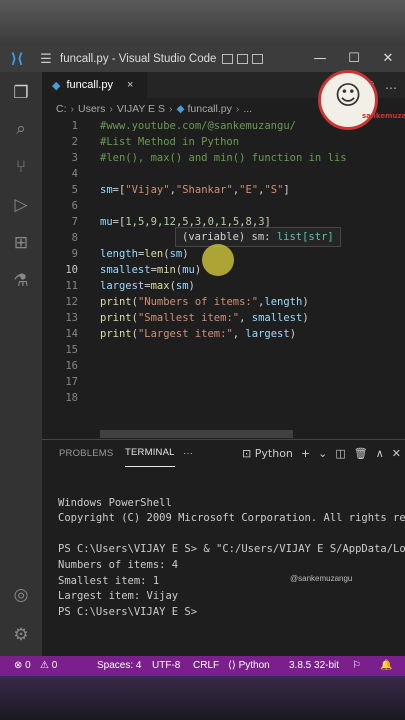  Describe the element at coordinates (198, 126) in the screenshot. I see `code-line: #www.youtube.com/@sankemuzangu/` at that location.